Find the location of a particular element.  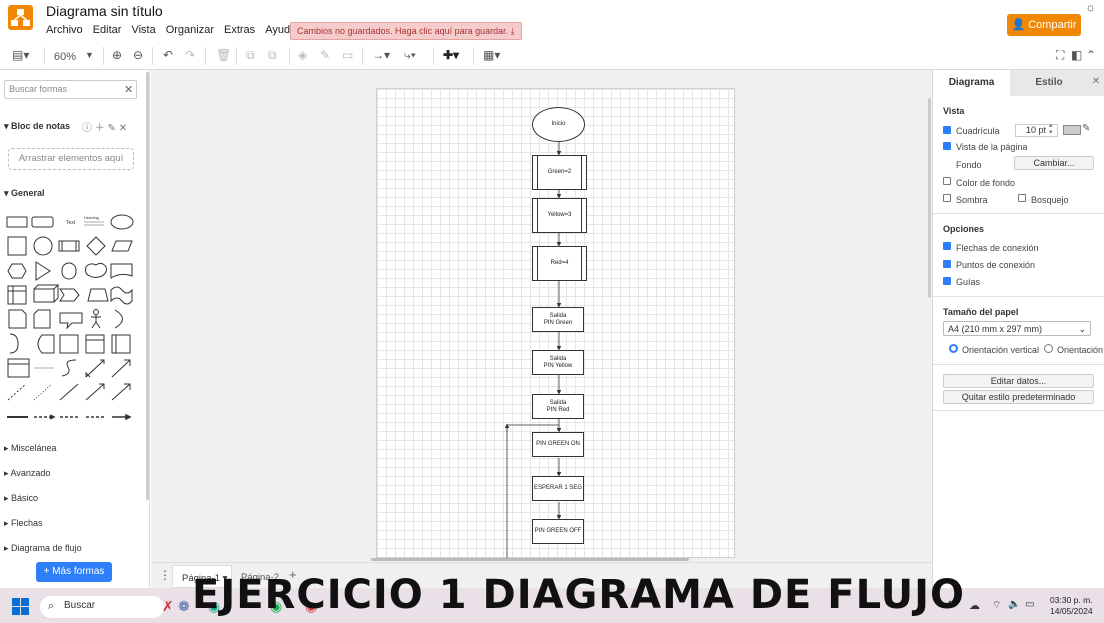

user-icon: 👤 is located at coordinates (1018, 25).